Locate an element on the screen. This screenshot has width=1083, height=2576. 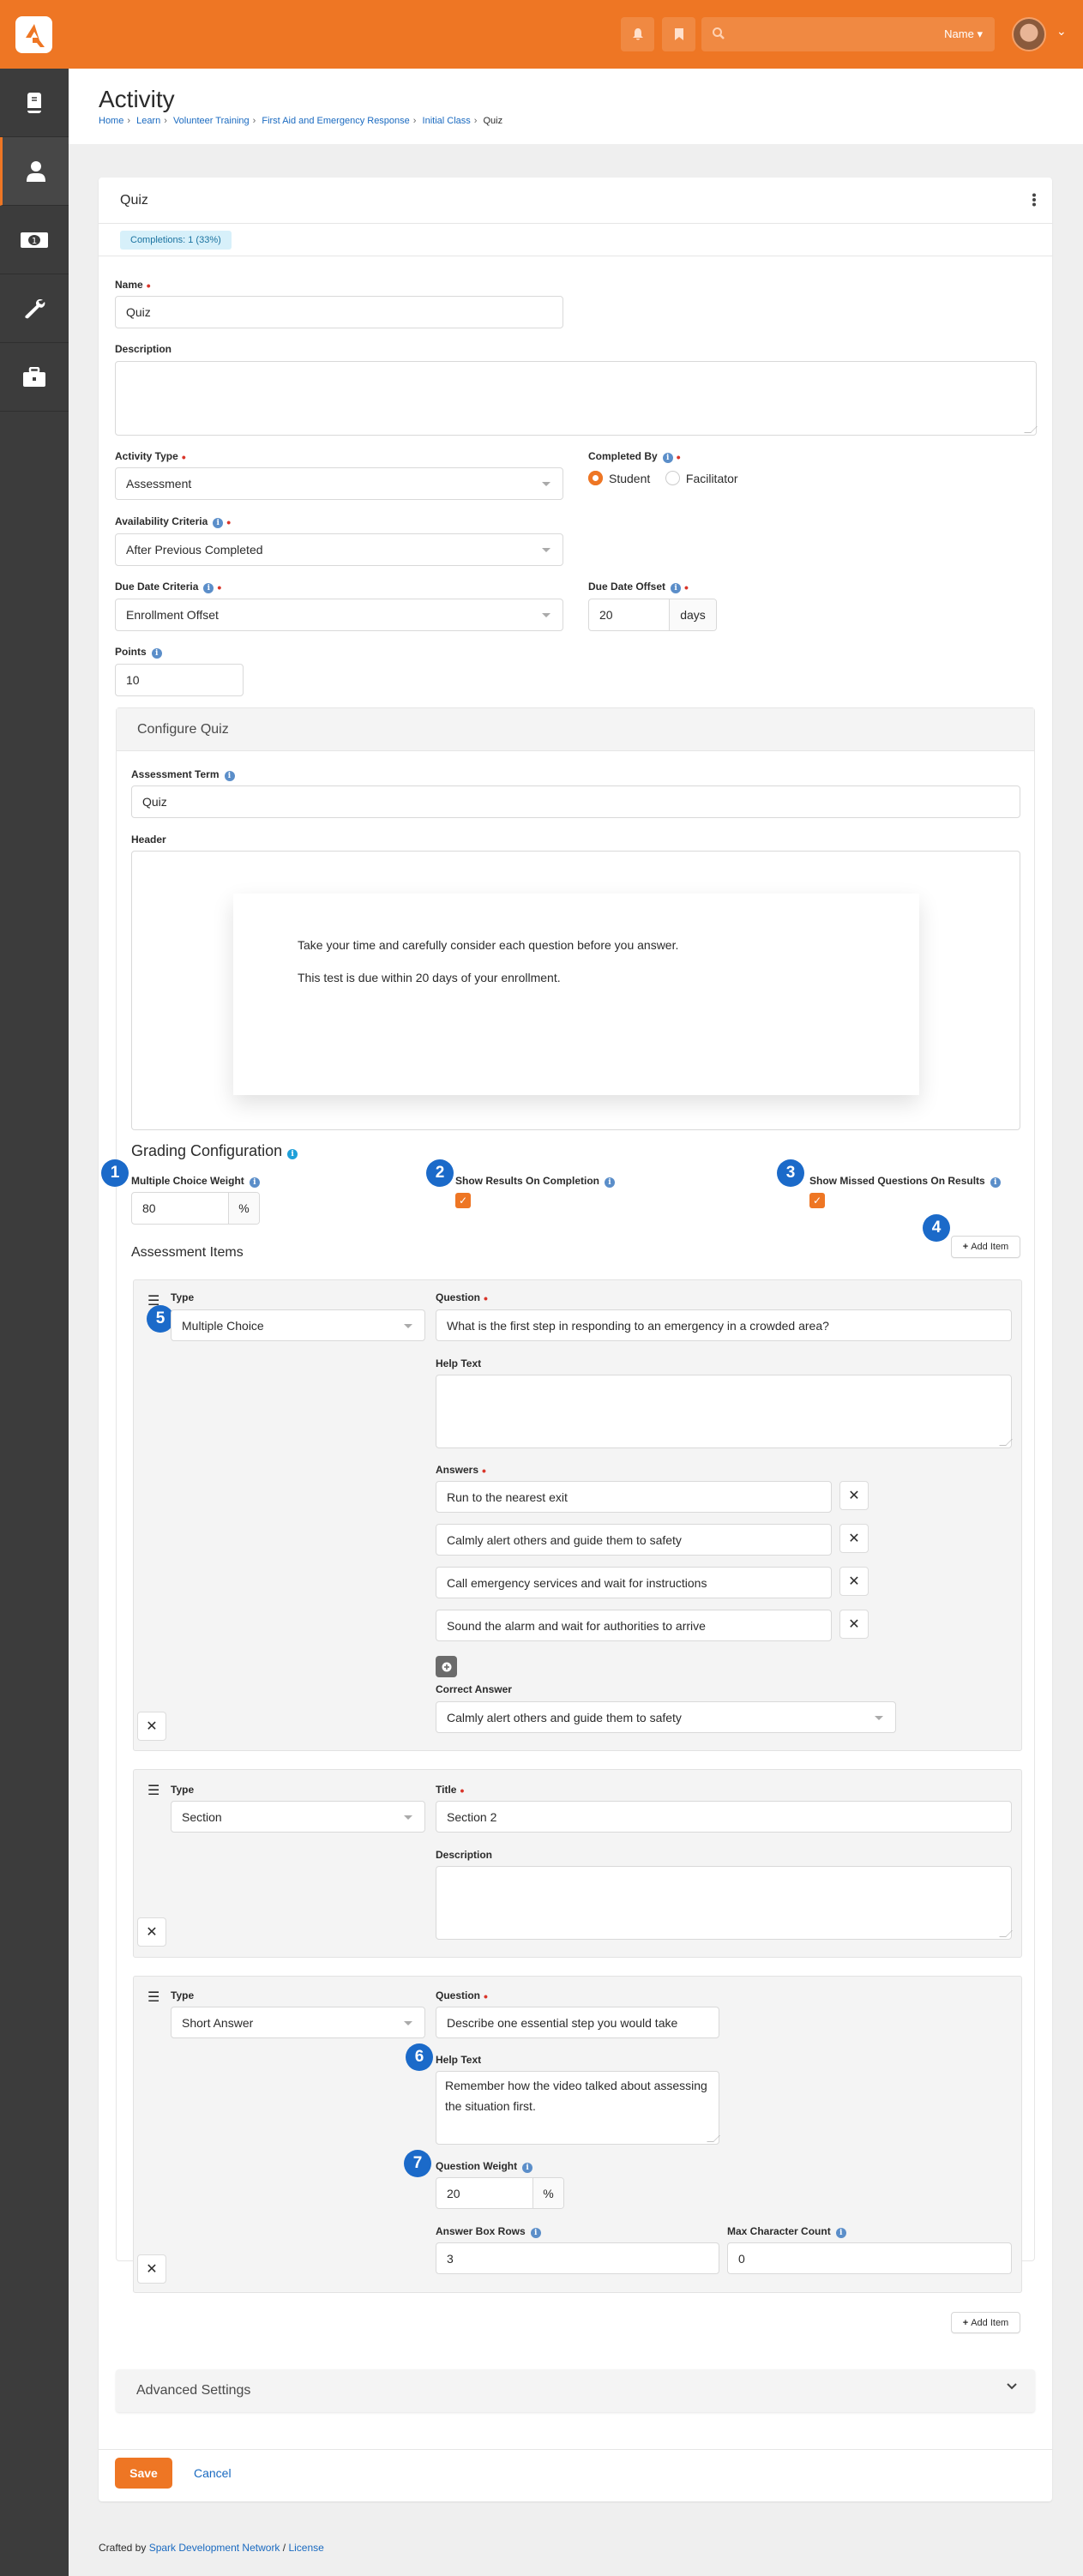
user-avatar is located at coordinates (1029, 34).